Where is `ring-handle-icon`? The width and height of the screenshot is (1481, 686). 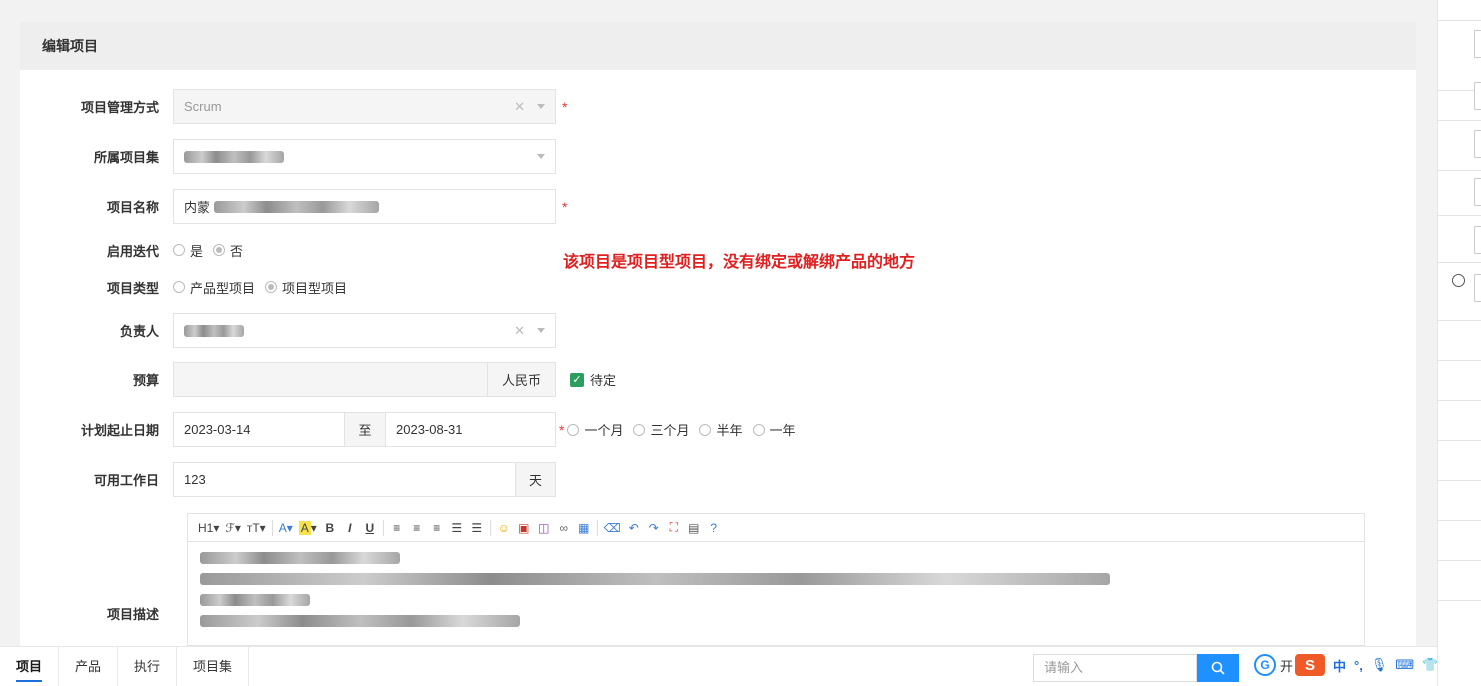
ring-handle-icon is located at coordinates (1458, 280).